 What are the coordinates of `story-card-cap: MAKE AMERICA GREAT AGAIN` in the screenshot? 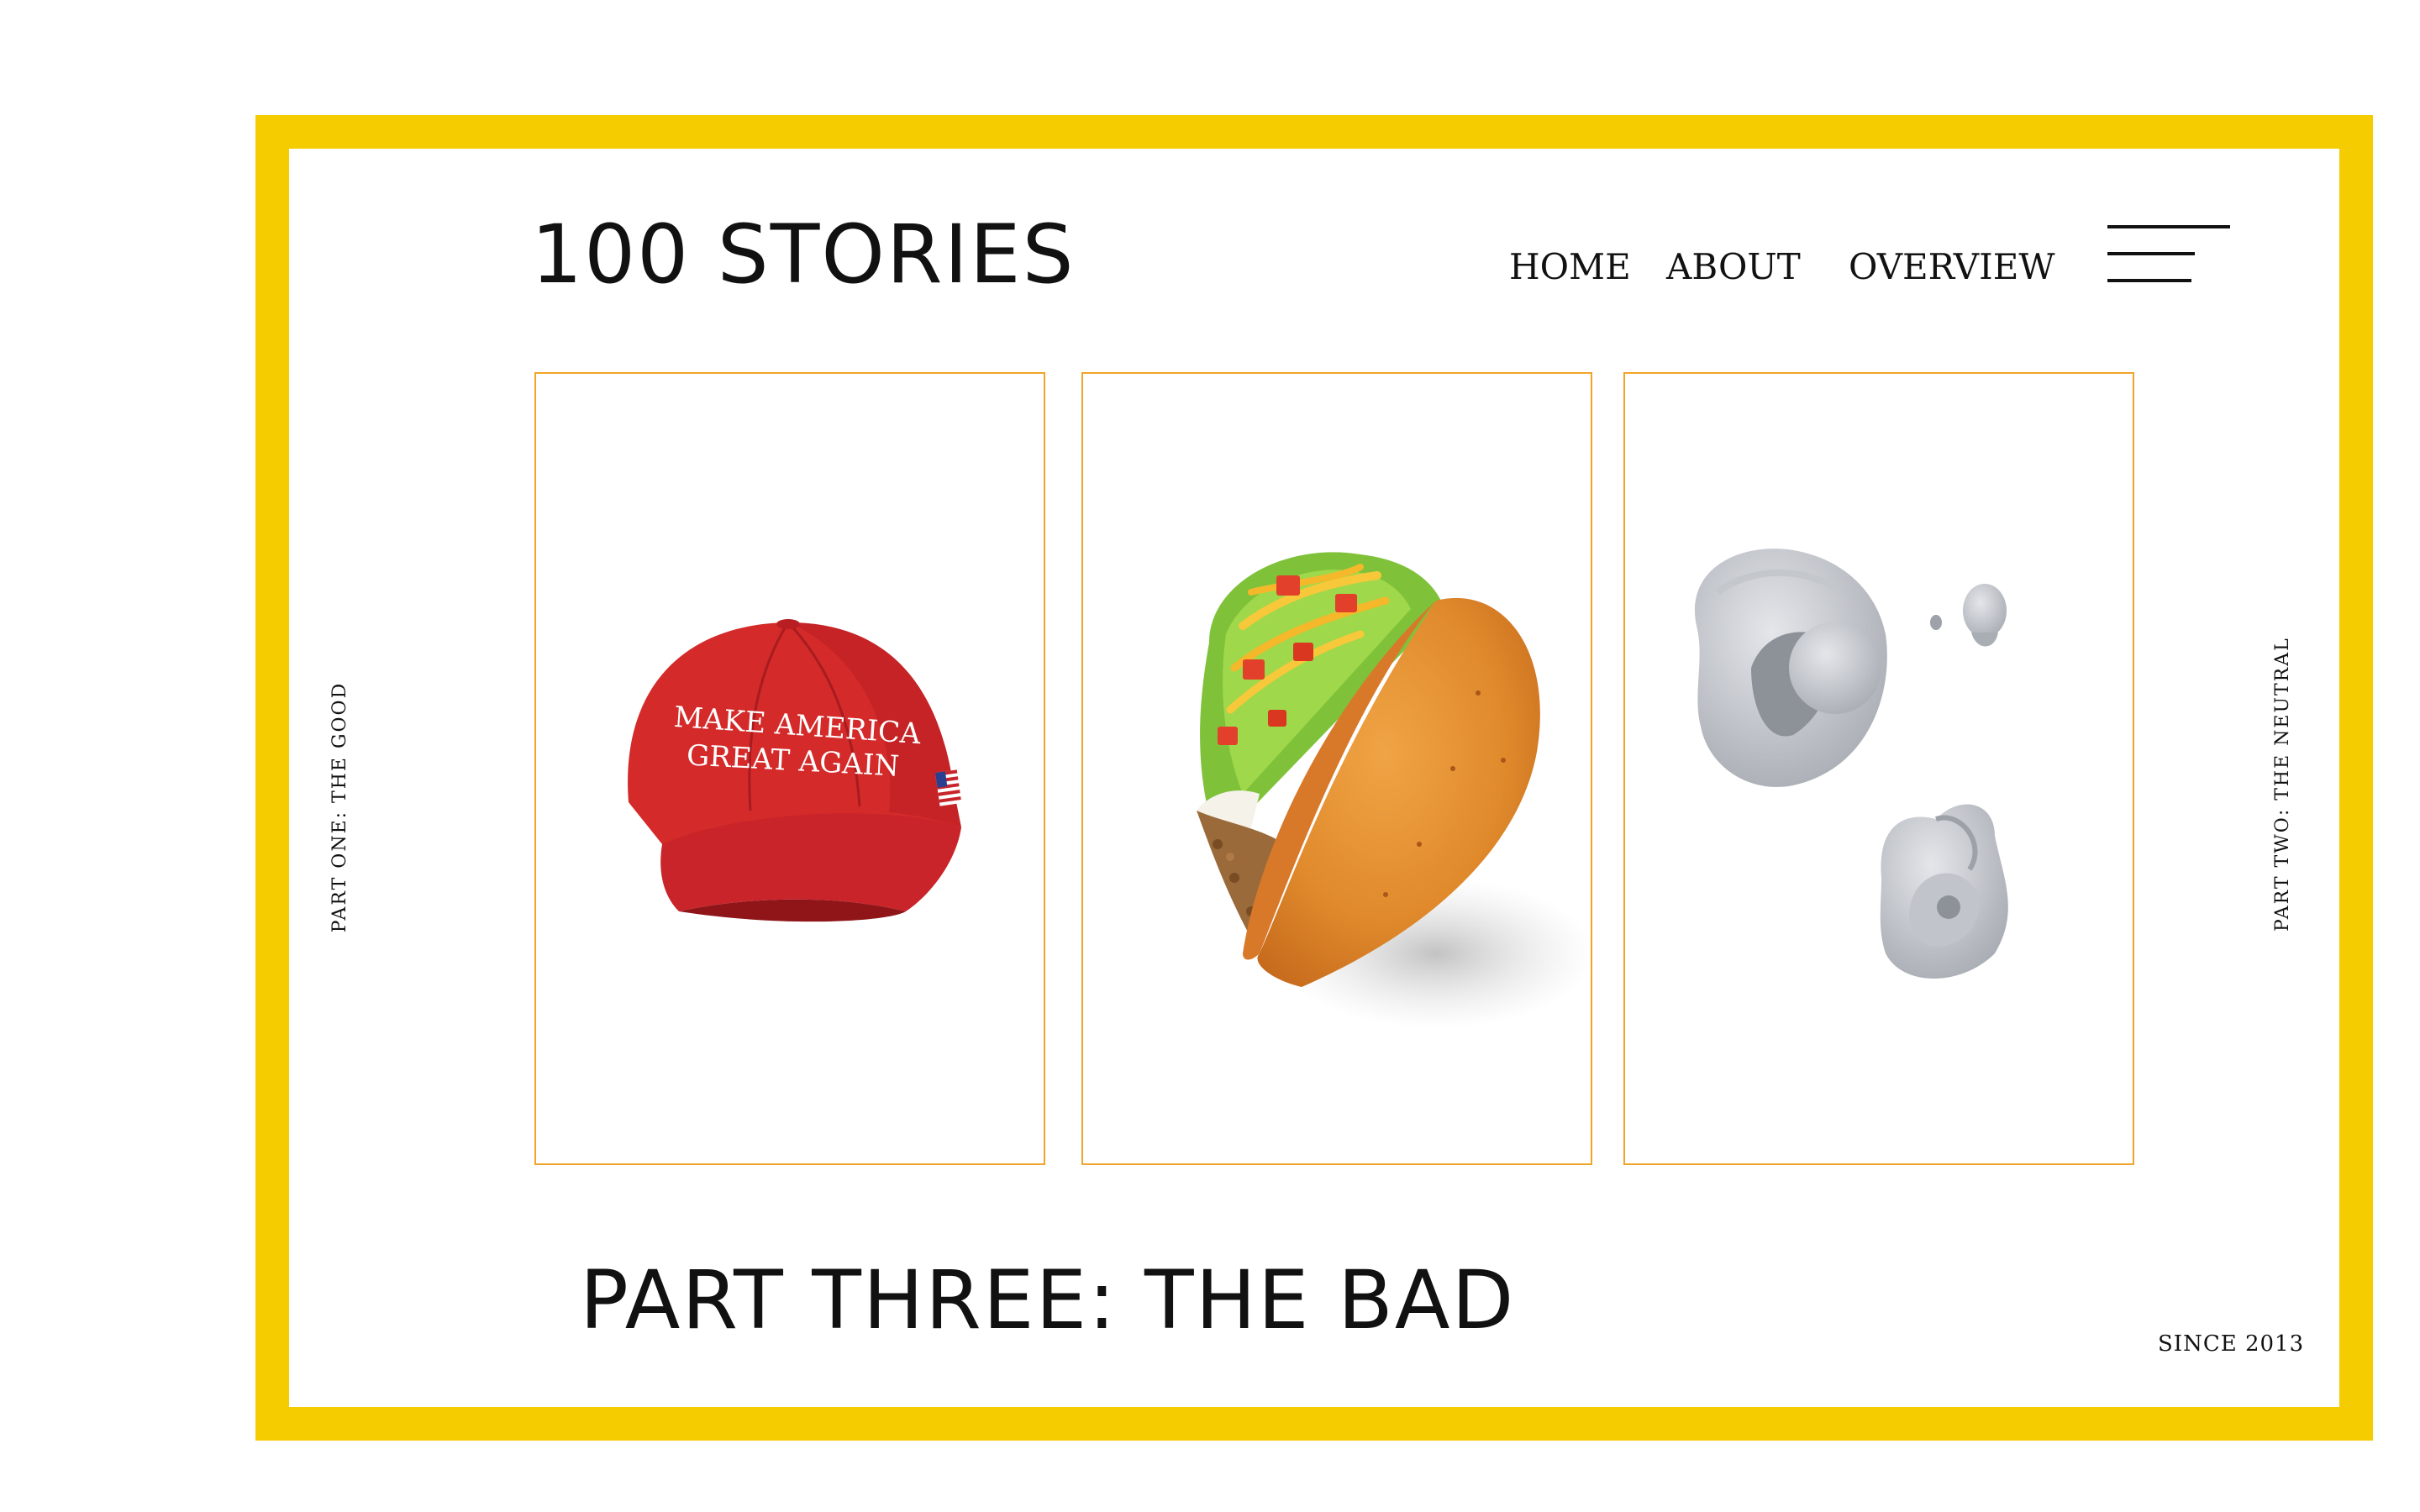 It's located at (789, 768).